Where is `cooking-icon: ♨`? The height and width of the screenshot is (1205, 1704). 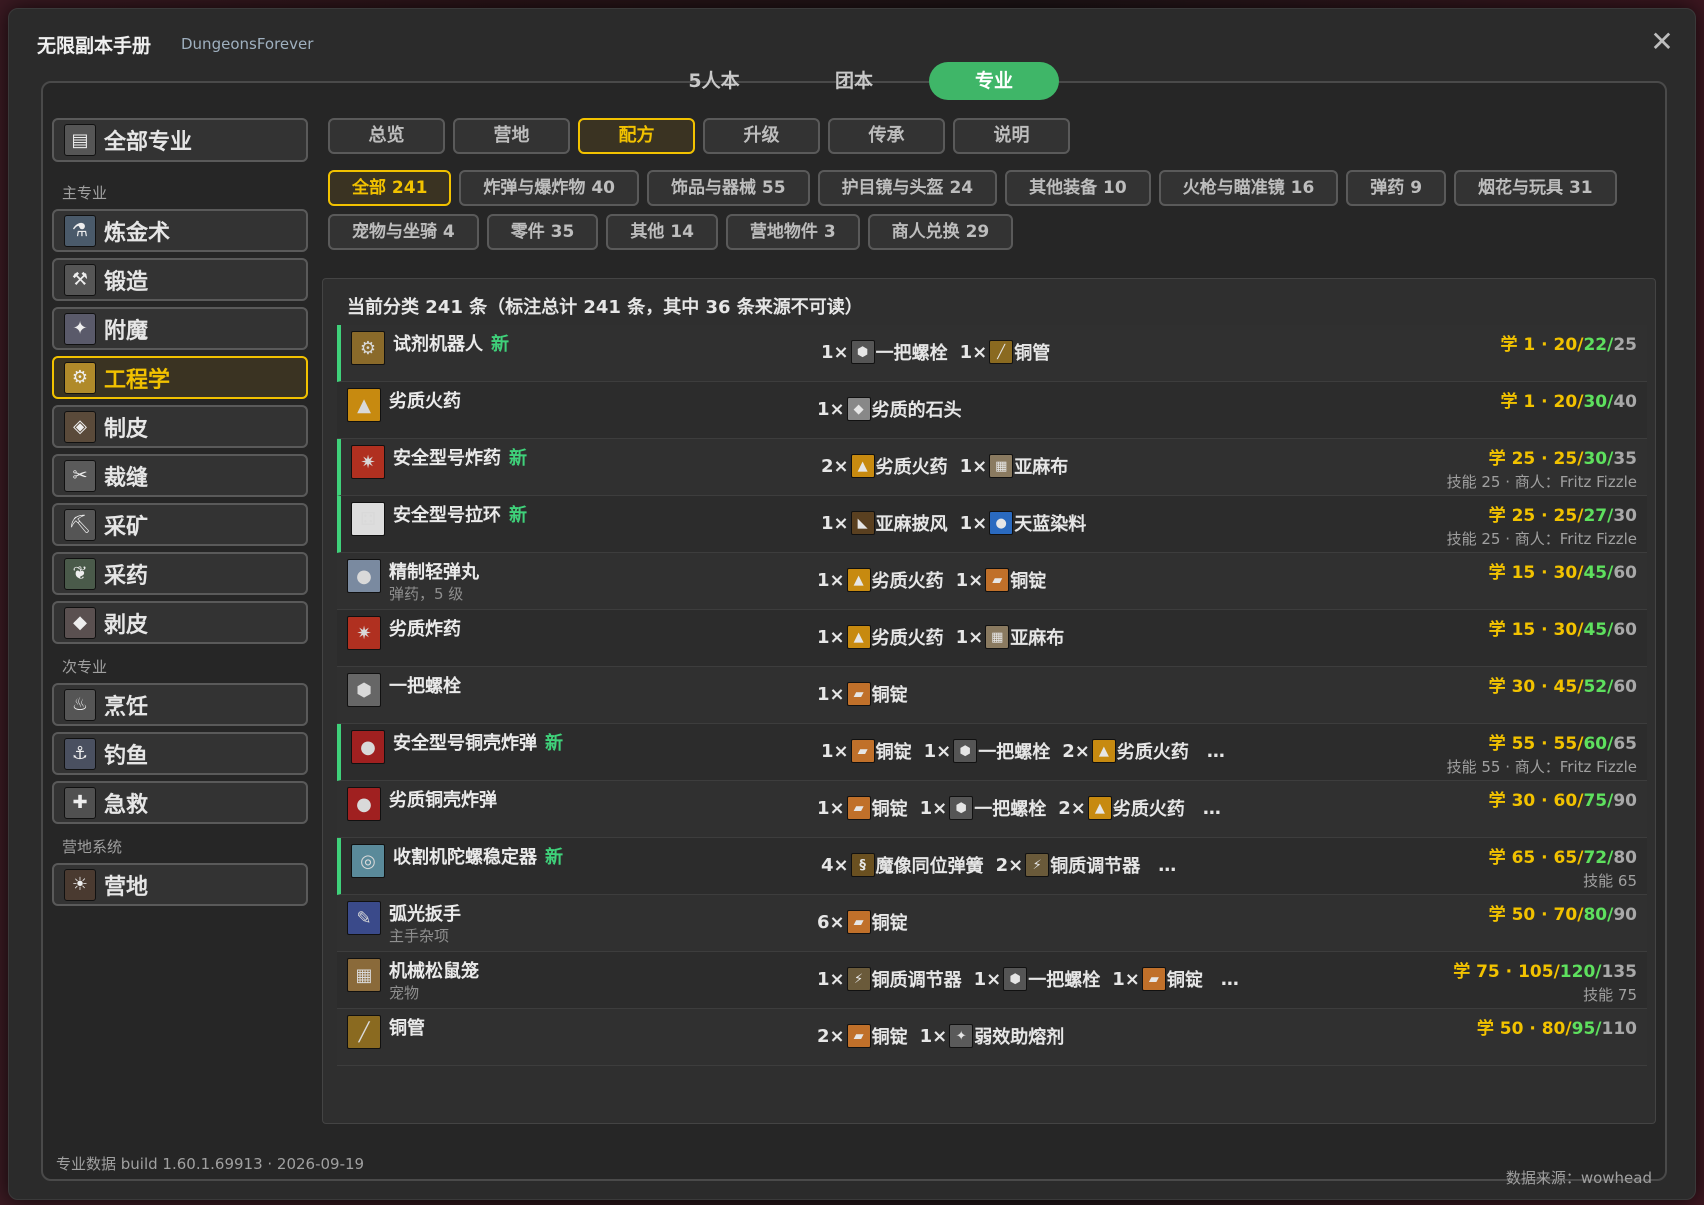 cooking-icon: ♨ is located at coordinates (80, 704).